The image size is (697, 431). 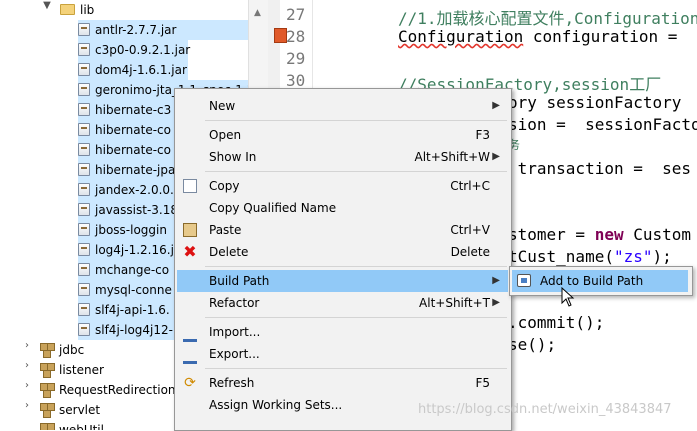 What do you see at coordinates (600, 102) in the screenshot?
I see `code-line: ory sessionFactory` at bounding box center [600, 102].